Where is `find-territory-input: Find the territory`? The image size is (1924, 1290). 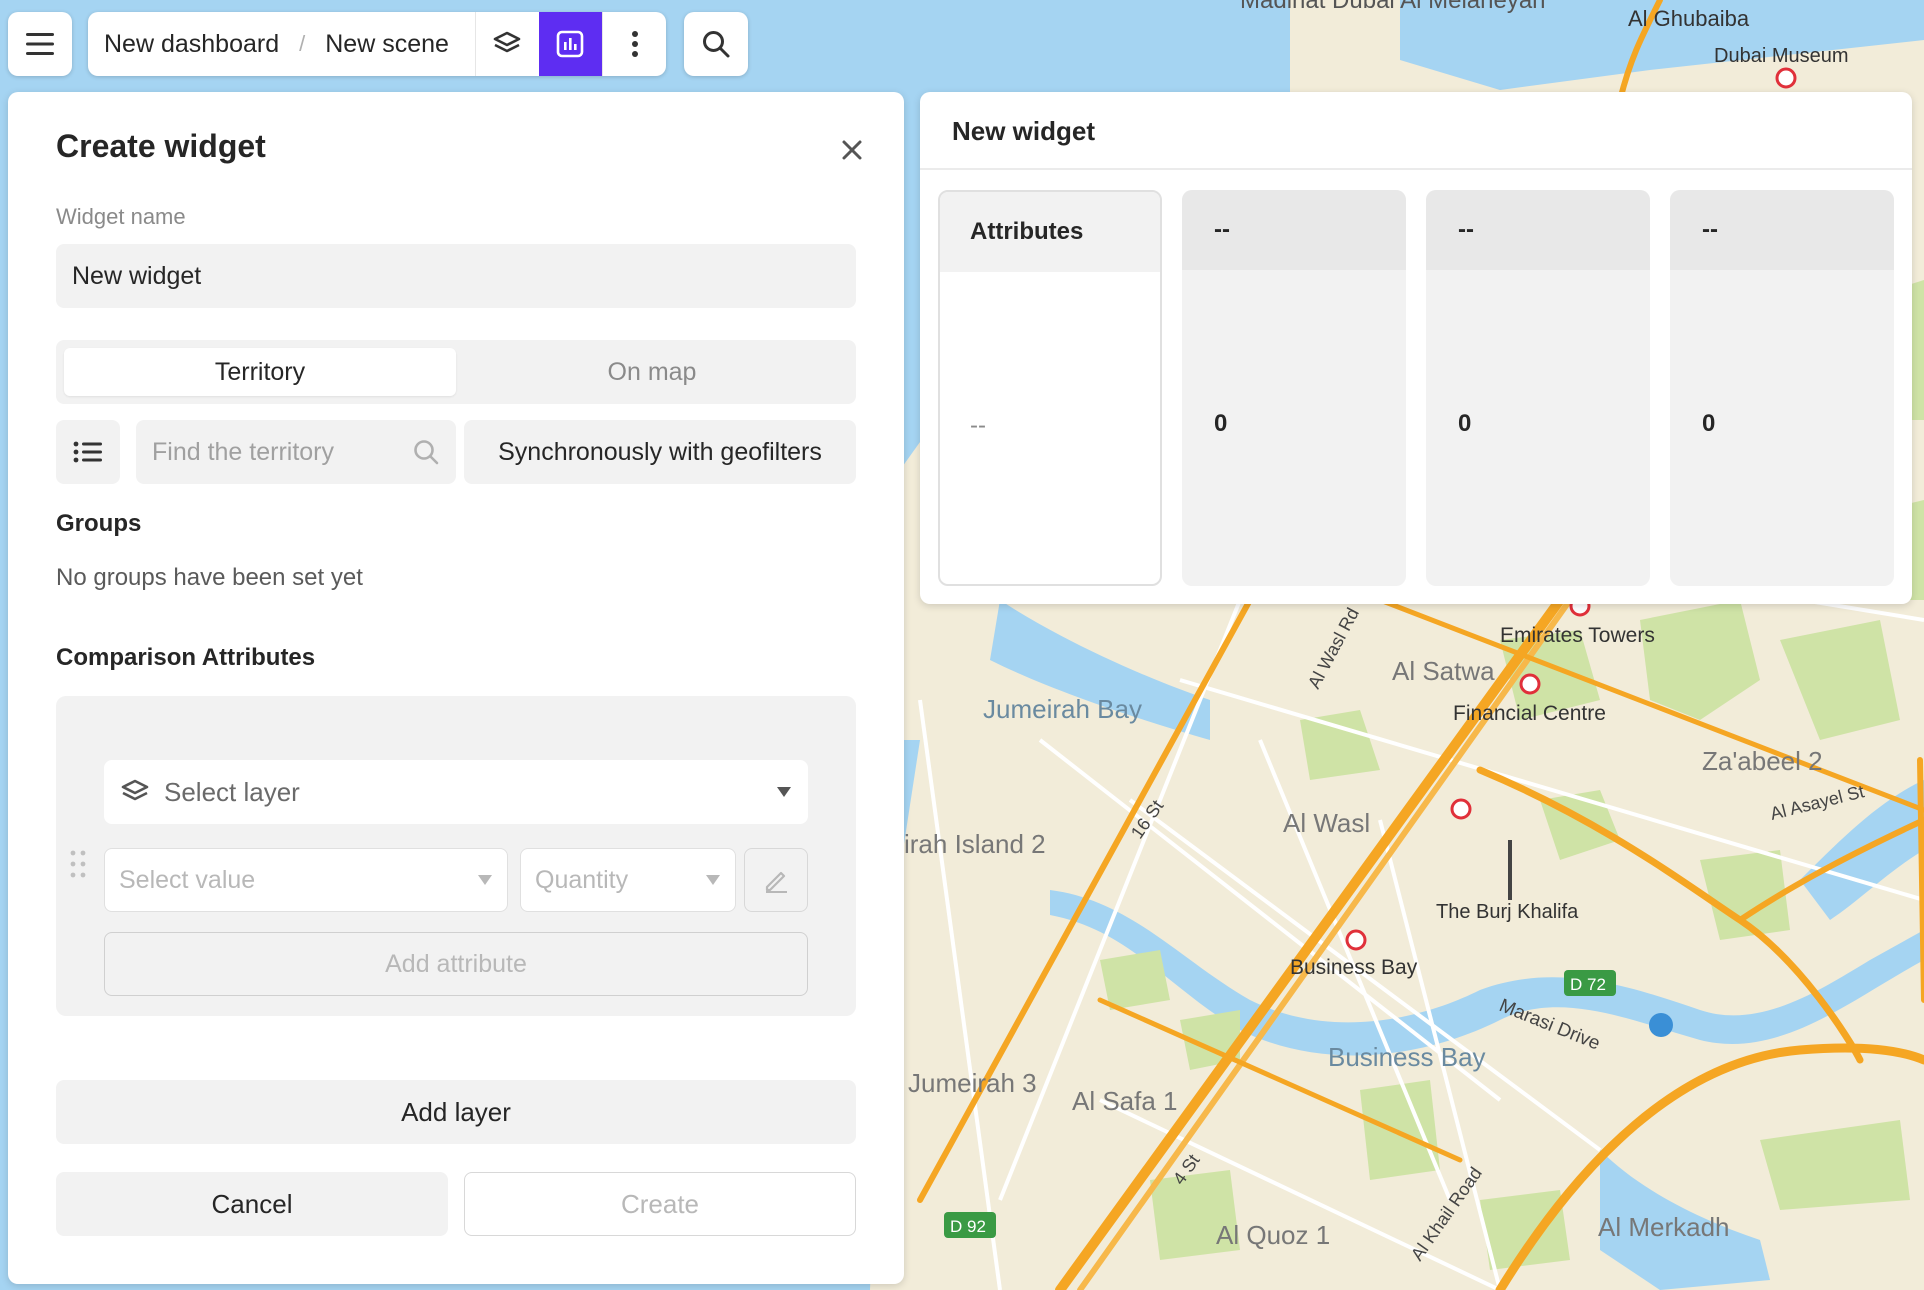 find-territory-input: Find the territory is located at coordinates (296, 452).